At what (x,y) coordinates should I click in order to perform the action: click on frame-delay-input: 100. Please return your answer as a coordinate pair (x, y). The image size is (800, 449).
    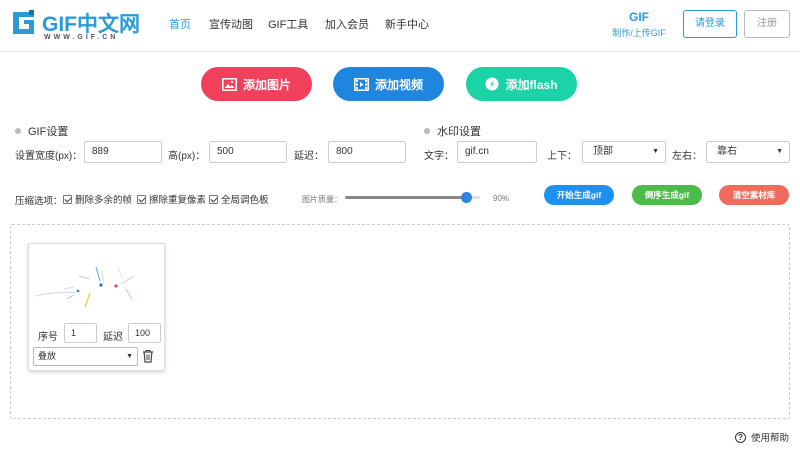
    Looking at the image, I should click on (144, 333).